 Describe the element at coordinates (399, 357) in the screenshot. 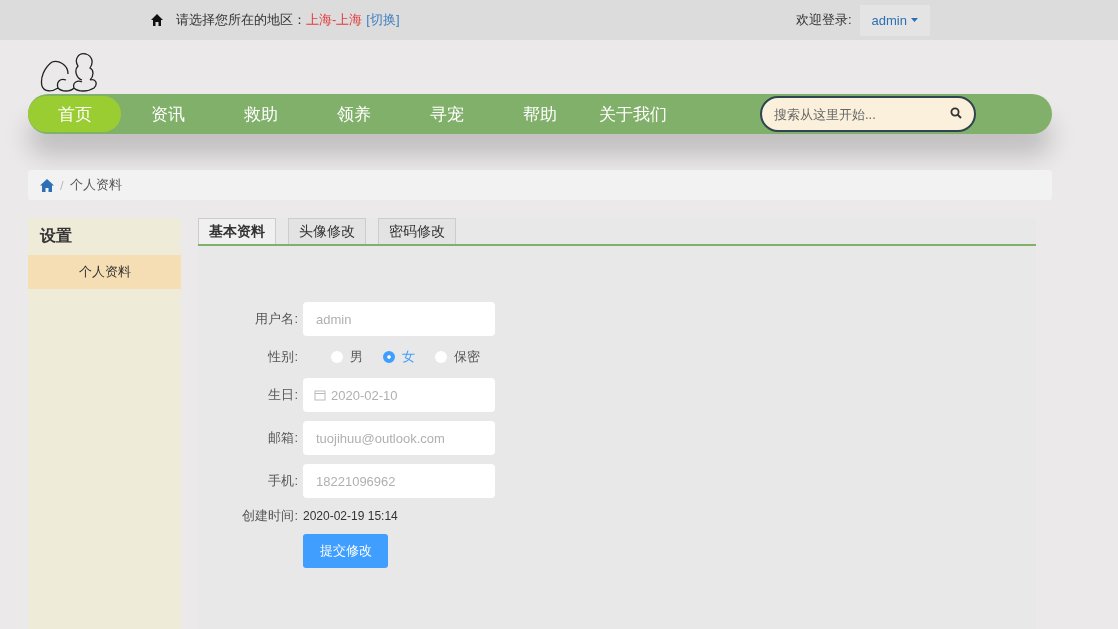

I see `radio-option: 女` at that location.